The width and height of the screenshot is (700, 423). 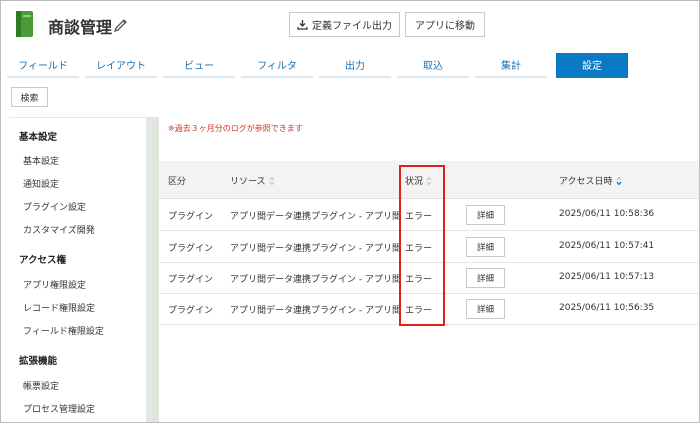 I want to click on sidebar-item-record-permission: レコード権限設定, so click(x=59, y=307).